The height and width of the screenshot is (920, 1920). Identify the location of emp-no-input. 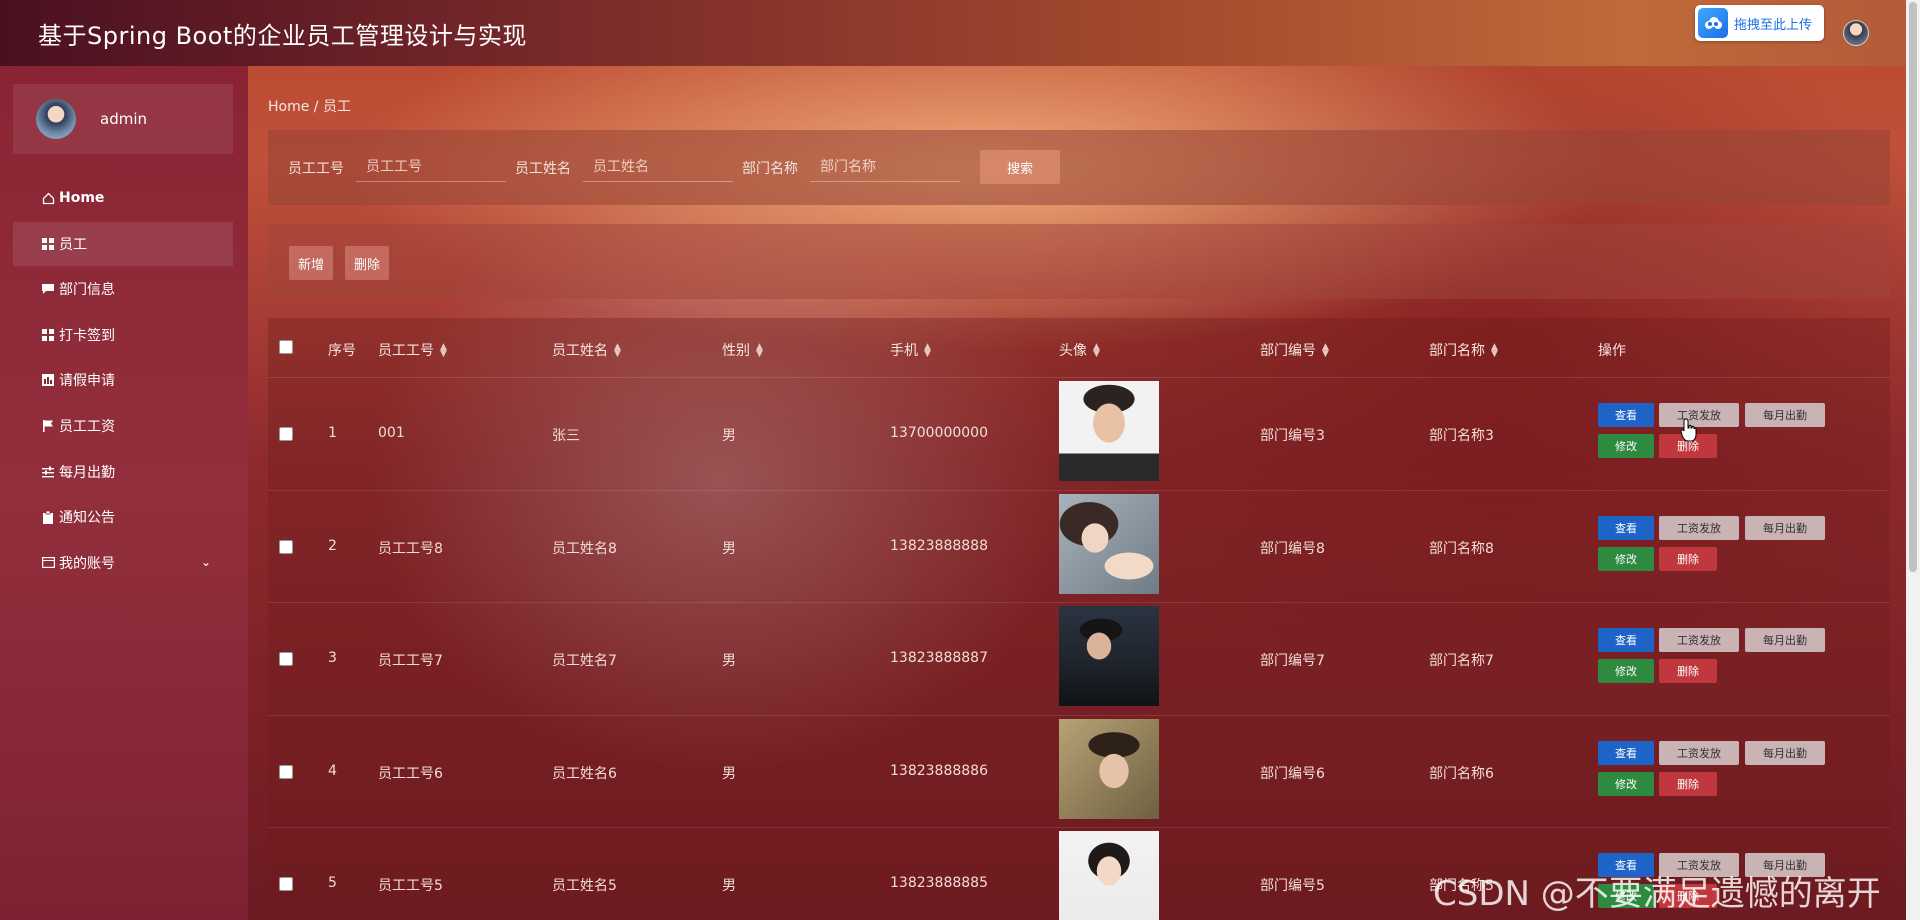
(431, 167).